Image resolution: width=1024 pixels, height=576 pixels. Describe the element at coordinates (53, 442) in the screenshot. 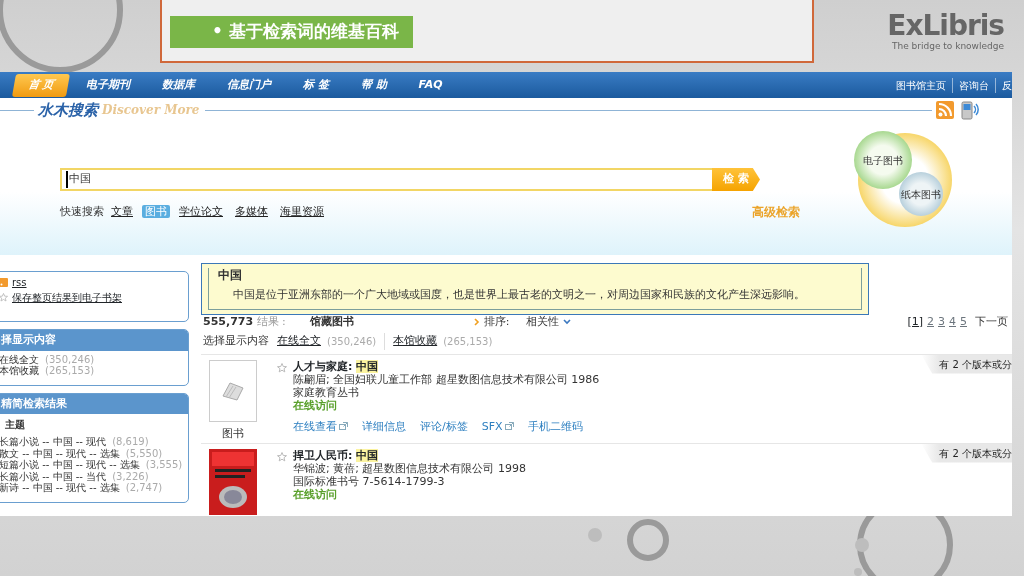

I see `facet-link: 长篇小说 -- 中国 -- 现代` at that location.